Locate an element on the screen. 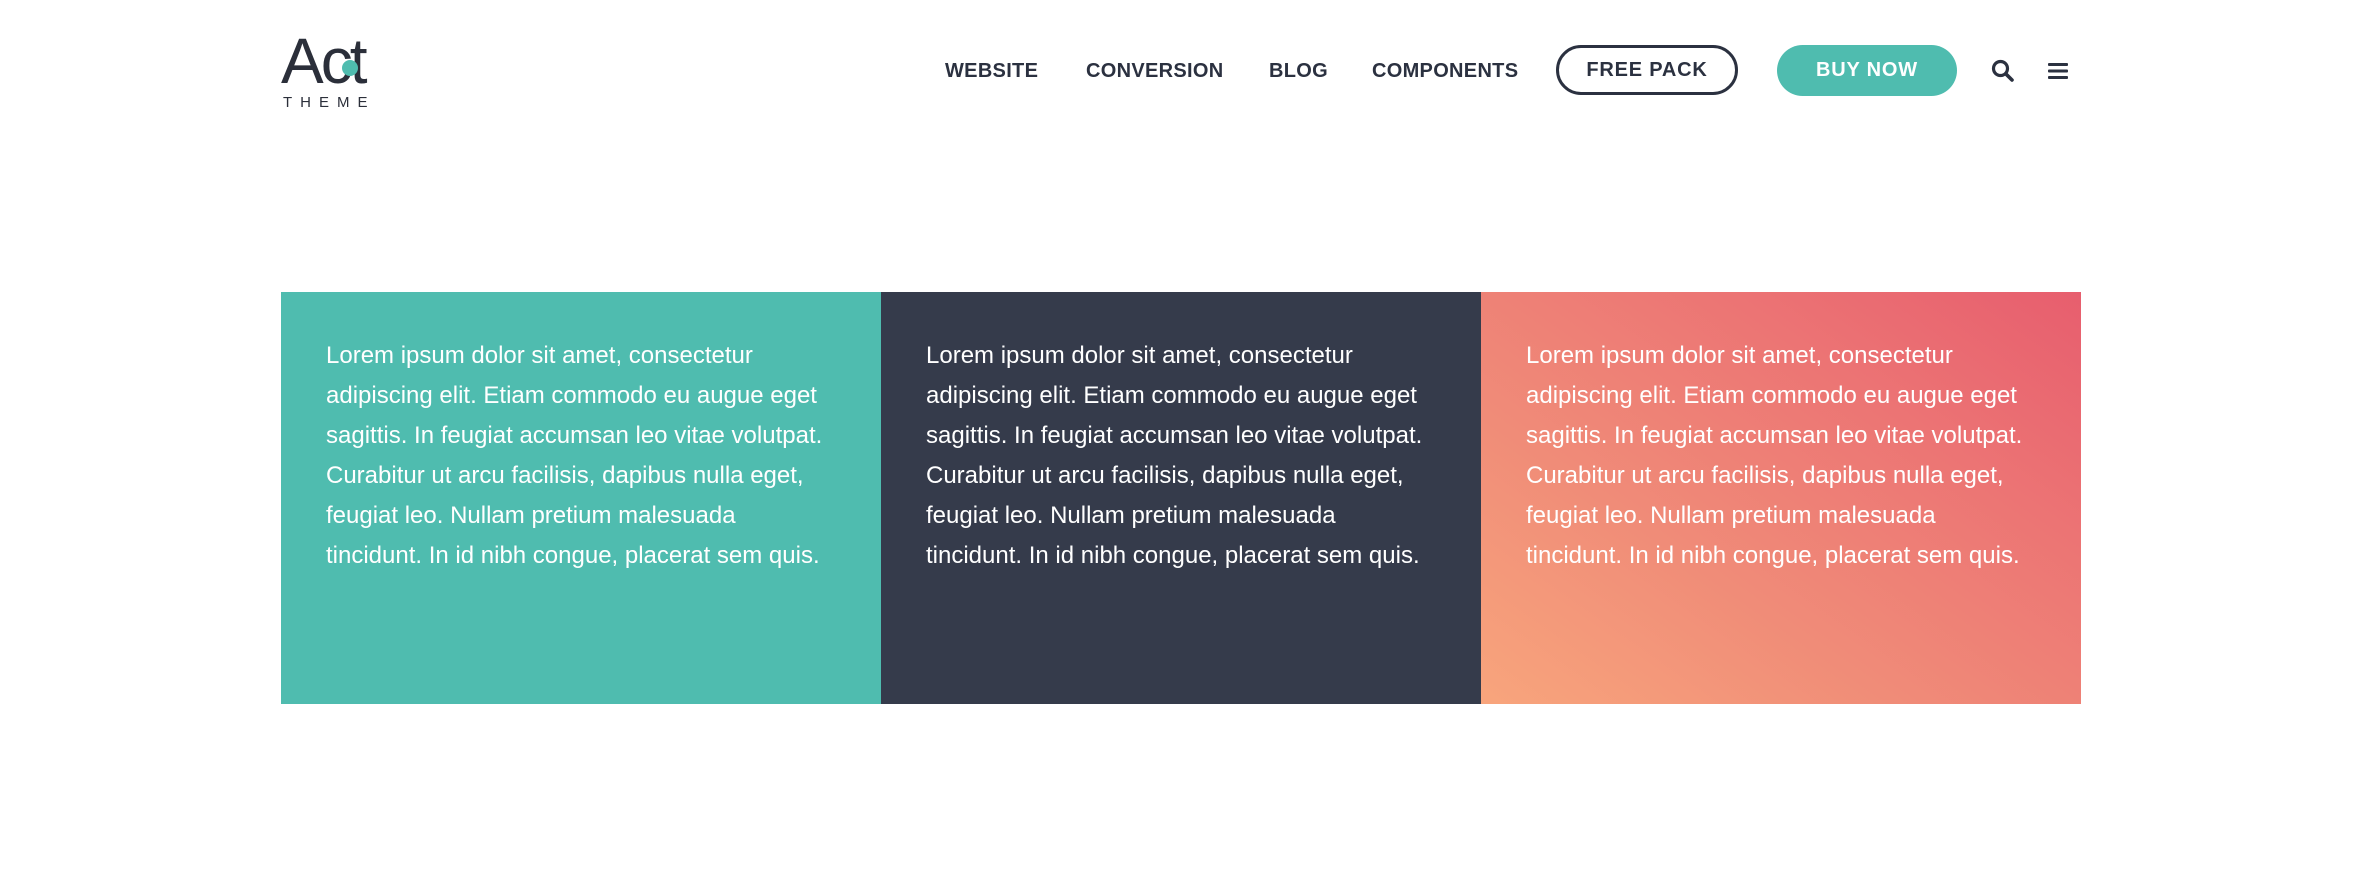  logo: Act THEME is located at coordinates (337, 70).